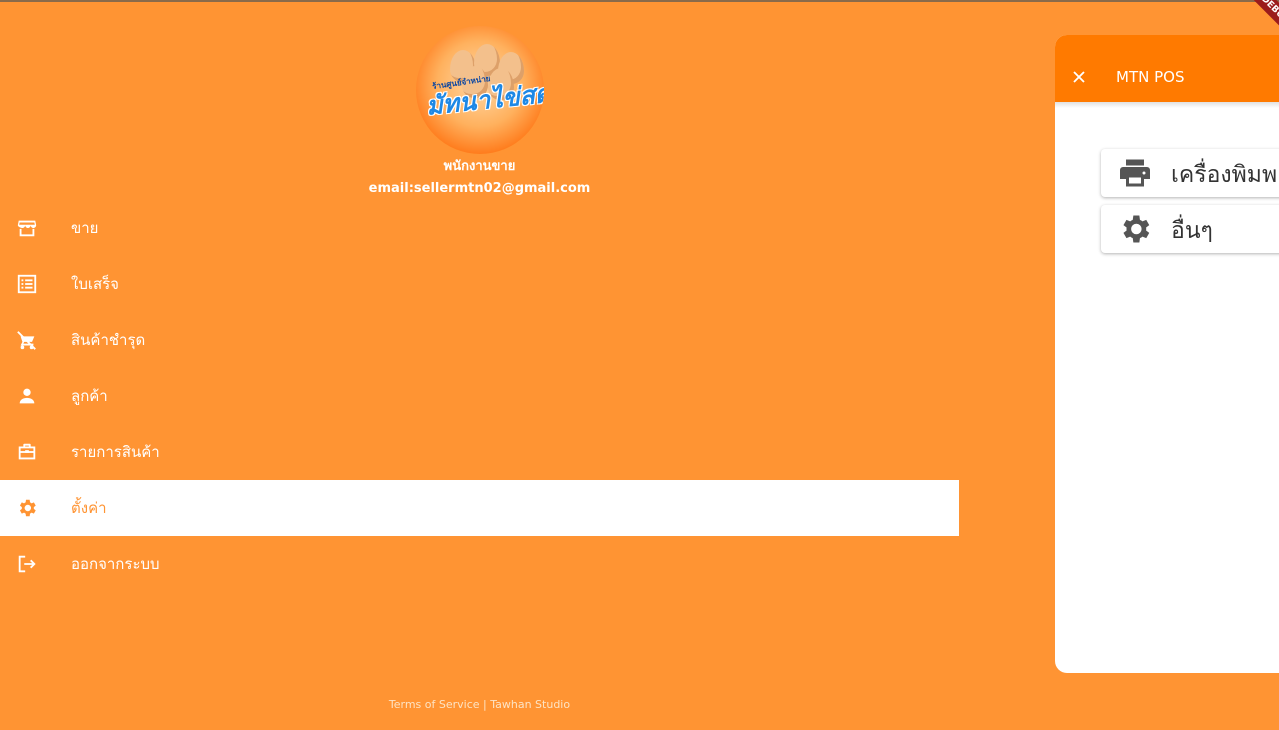  I want to click on settings-item-printer: เครื่องพิมพ, so click(1190, 173).